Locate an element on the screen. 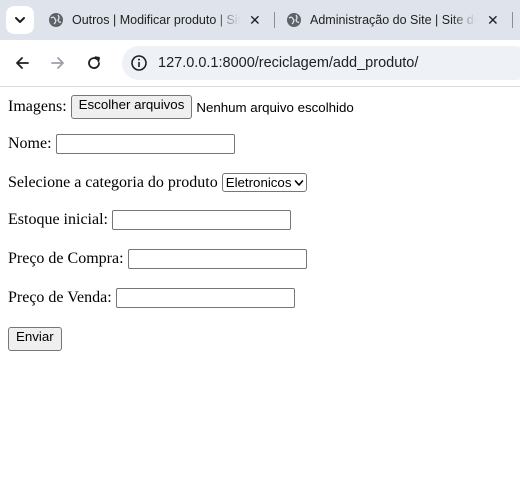 The width and height of the screenshot is (520, 498). sell-price-row: Preço de Venda: is located at coordinates (151, 298).